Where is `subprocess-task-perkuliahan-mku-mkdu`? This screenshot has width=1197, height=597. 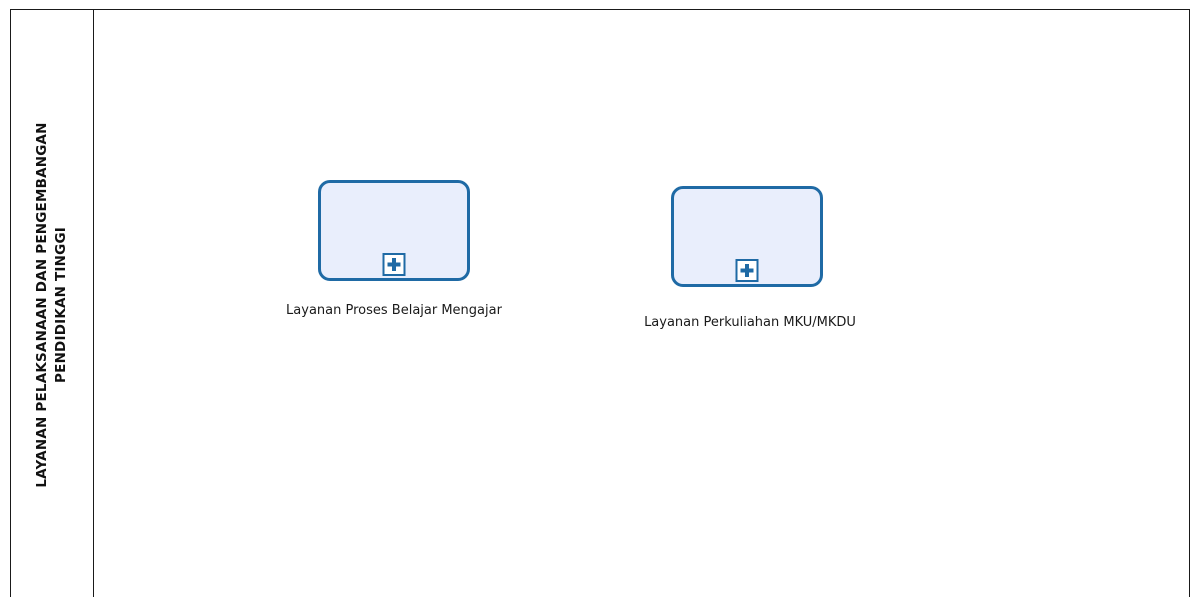
subprocess-task-perkuliahan-mku-mkdu is located at coordinates (747, 236).